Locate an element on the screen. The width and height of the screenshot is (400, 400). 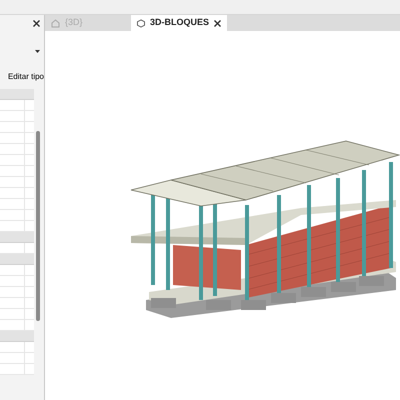
edit-type-button: Editar tipo is located at coordinates (26, 77).